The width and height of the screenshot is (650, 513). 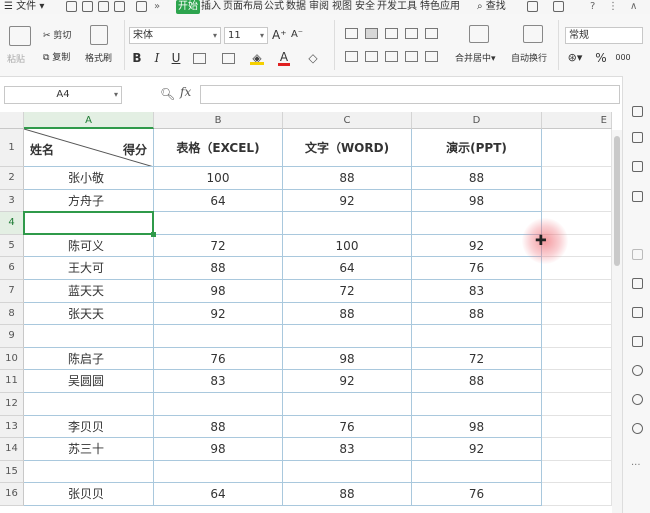 What do you see at coordinates (153, 234) in the screenshot?
I see `fill-handle` at bounding box center [153, 234].